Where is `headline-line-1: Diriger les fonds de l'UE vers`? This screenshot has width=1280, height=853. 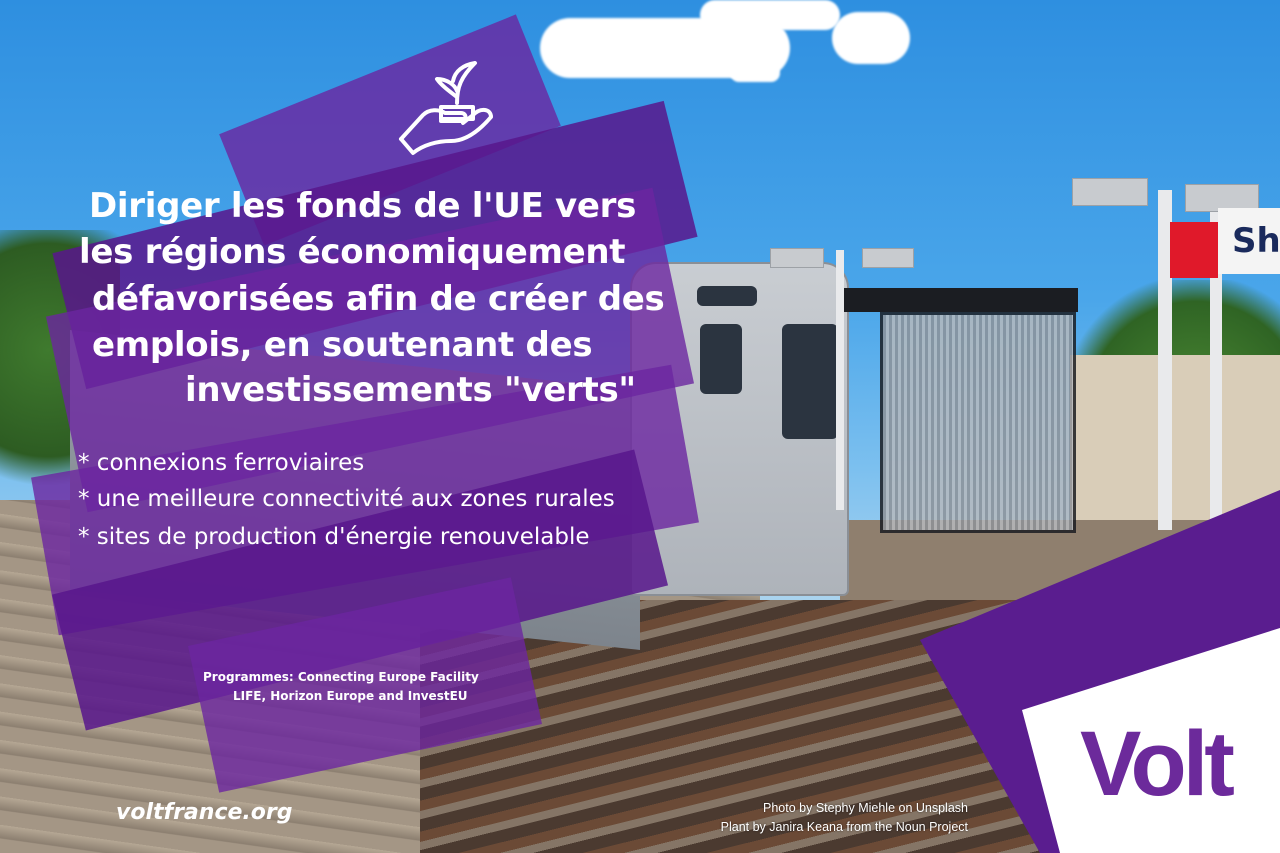
headline-line-1: Diriger les fonds de l'UE vers is located at coordinates (363, 206).